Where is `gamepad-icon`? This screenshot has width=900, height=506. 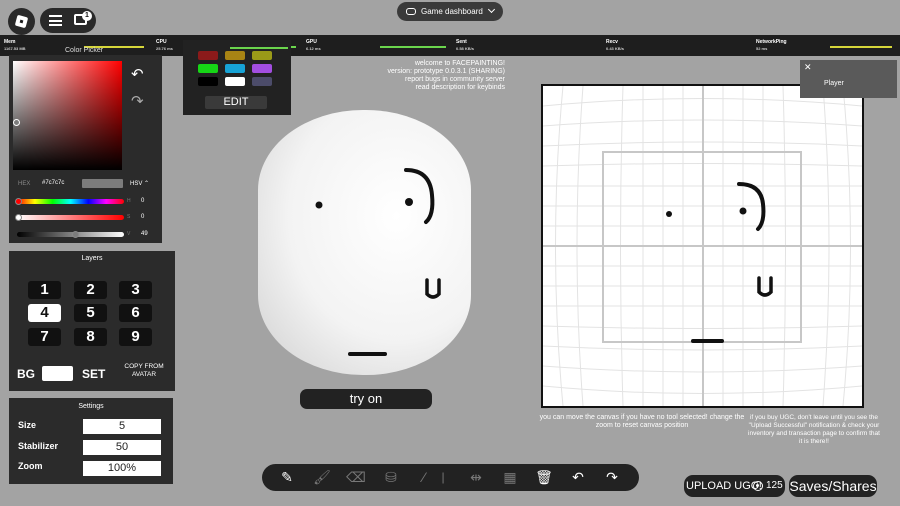 gamepad-icon is located at coordinates (411, 11).